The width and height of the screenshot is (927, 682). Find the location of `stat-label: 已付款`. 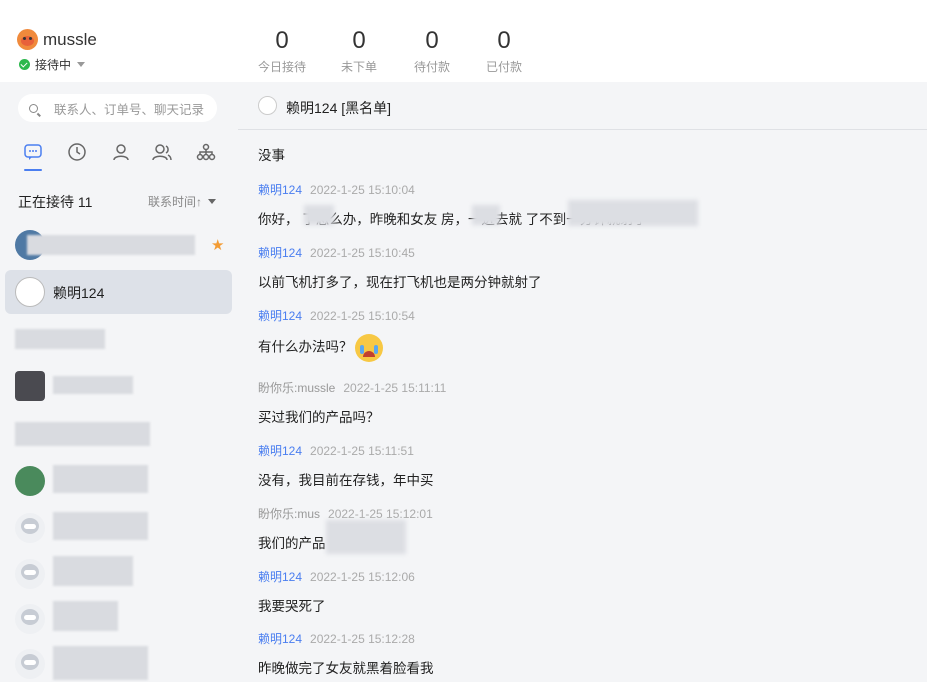

stat-label: 已付款 is located at coordinates (503, 67).